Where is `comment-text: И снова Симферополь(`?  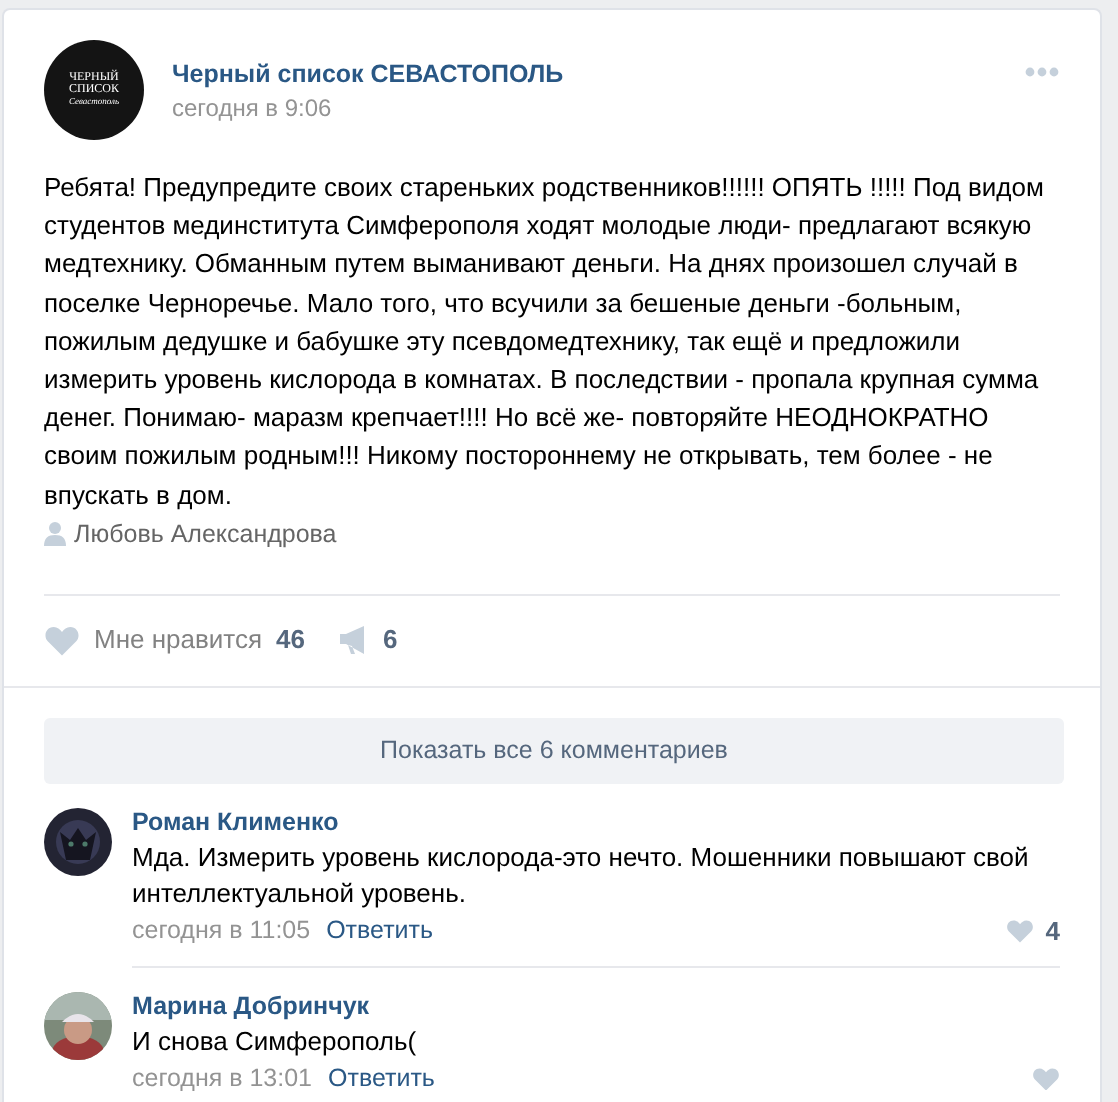 comment-text: И снова Симферополь( is located at coordinates (275, 1041).